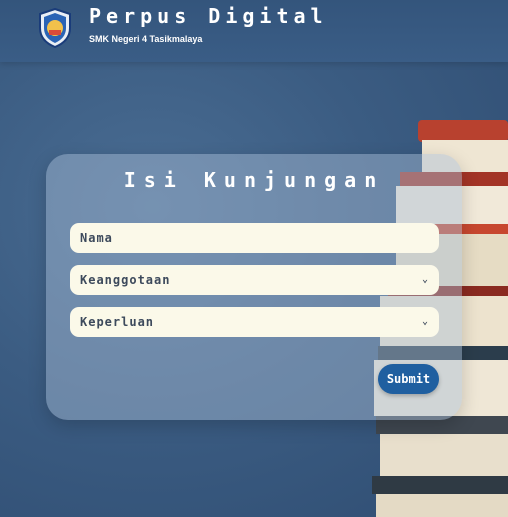 Image resolution: width=508 pixels, height=517 pixels. Describe the element at coordinates (125, 280) in the screenshot. I see `membership-select-label: Keanggotaan` at that location.